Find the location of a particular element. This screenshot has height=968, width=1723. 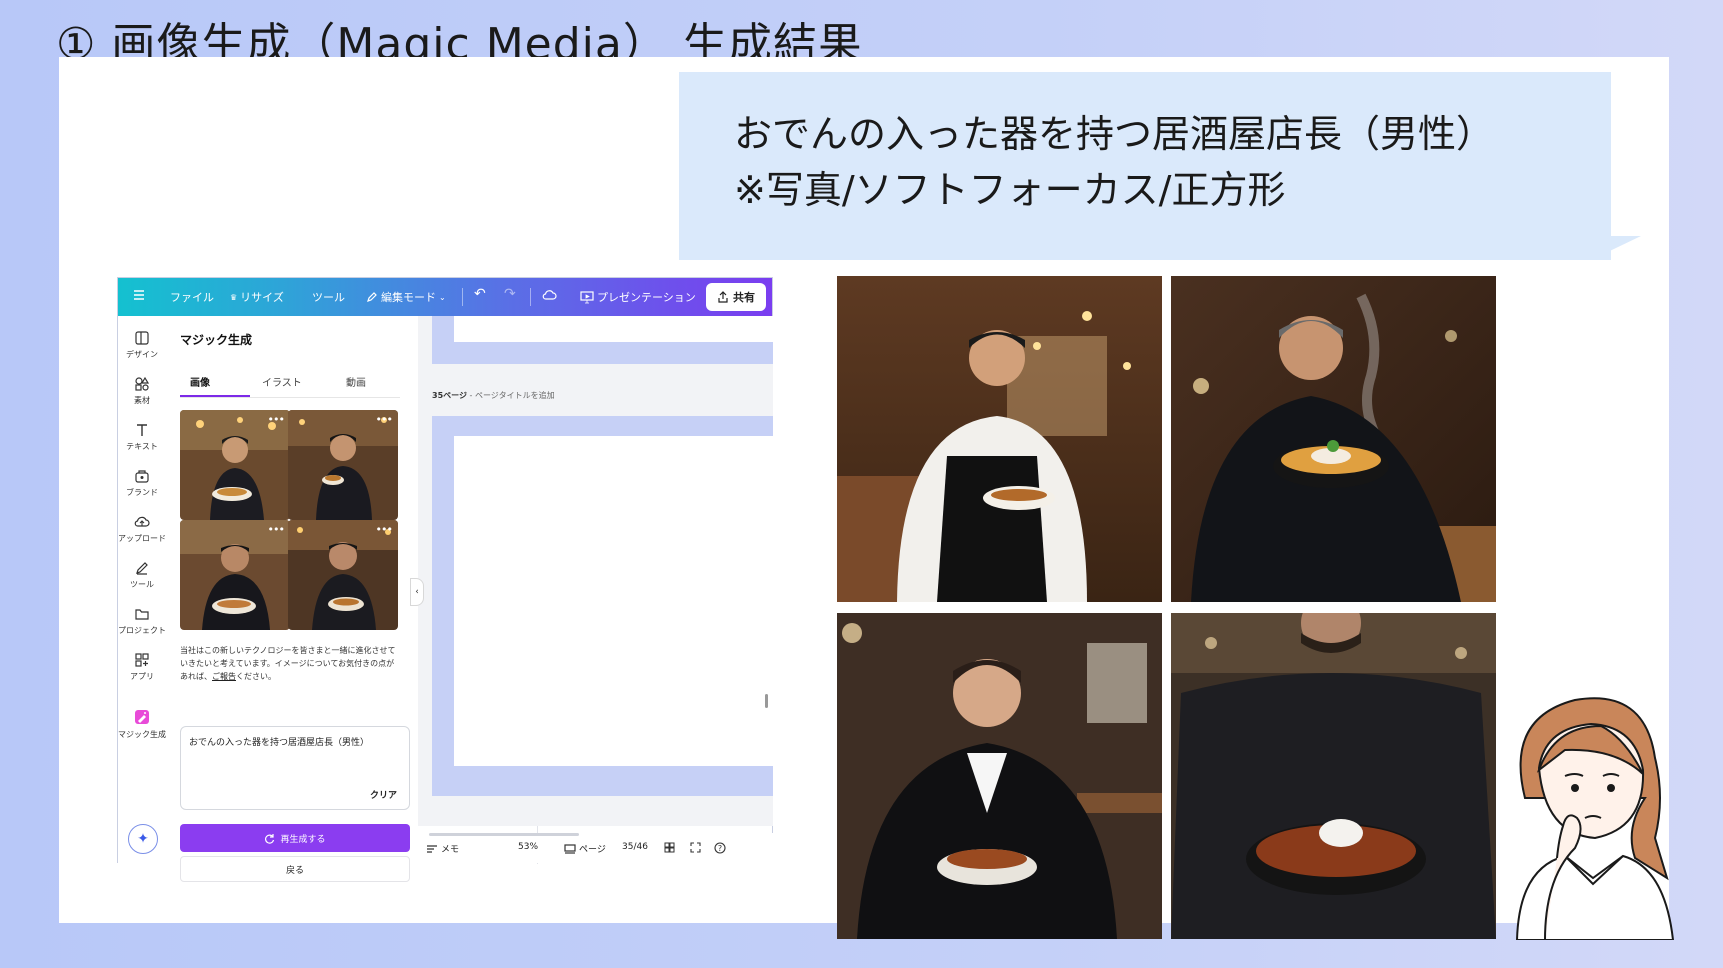

callout-tail is located at coordinates (1616, 248).